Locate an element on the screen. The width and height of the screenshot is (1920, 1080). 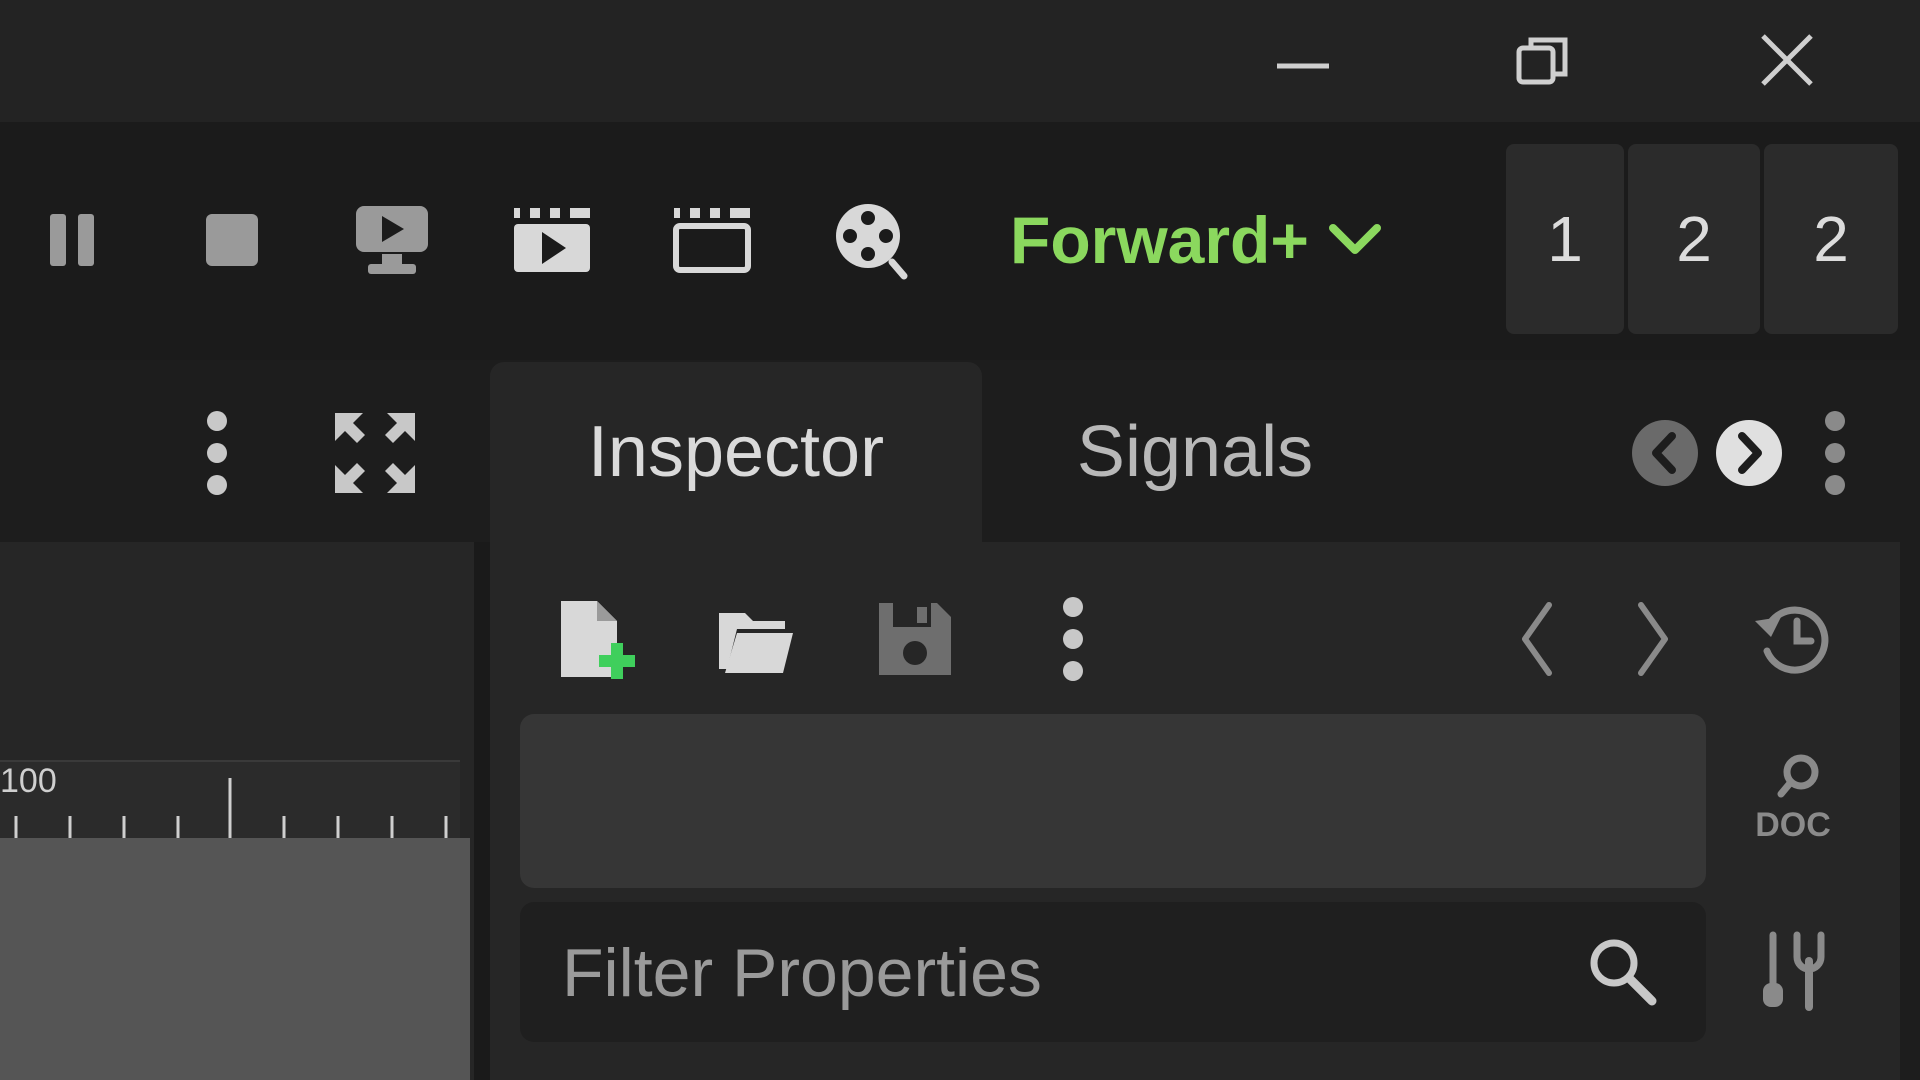
chevron-down-icon is located at coordinates (1354, 239).